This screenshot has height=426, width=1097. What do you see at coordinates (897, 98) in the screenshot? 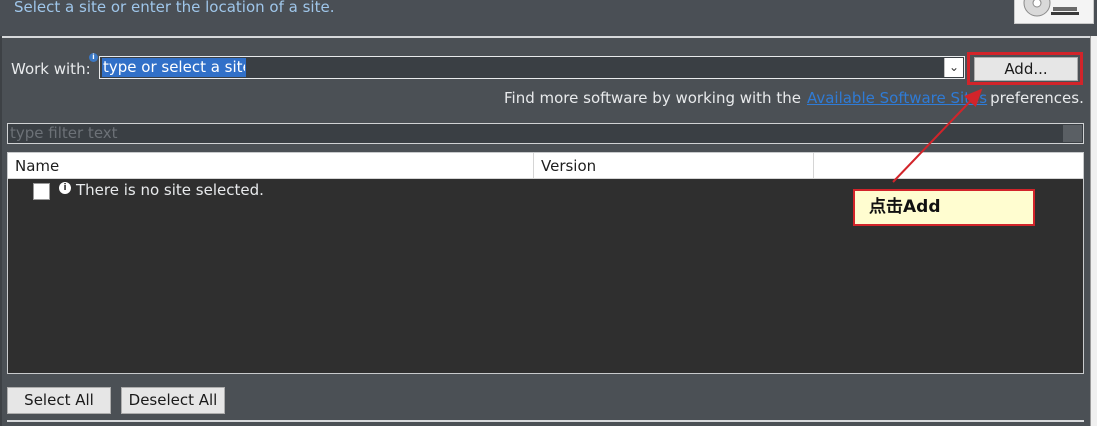
I see `available-software-sites-link: Available Software Sites` at bounding box center [897, 98].